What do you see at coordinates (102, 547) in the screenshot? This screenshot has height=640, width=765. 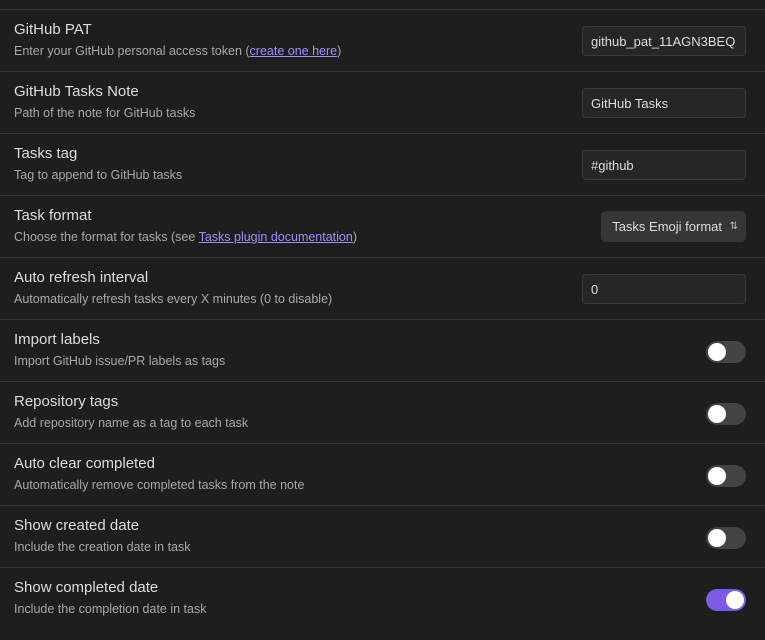 I see `setting-description: Include the creation date in task` at bounding box center [102, 547].